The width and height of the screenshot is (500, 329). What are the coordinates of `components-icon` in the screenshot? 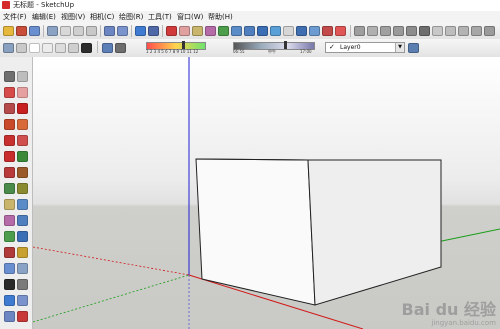 It's located at (359, 31).